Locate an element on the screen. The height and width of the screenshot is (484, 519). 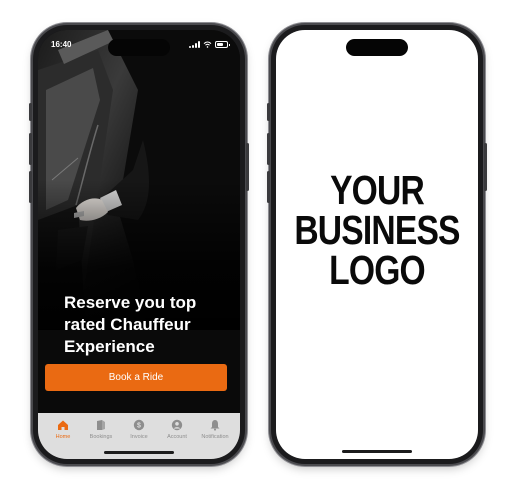
home-icon is located at coordinates (63, 425).